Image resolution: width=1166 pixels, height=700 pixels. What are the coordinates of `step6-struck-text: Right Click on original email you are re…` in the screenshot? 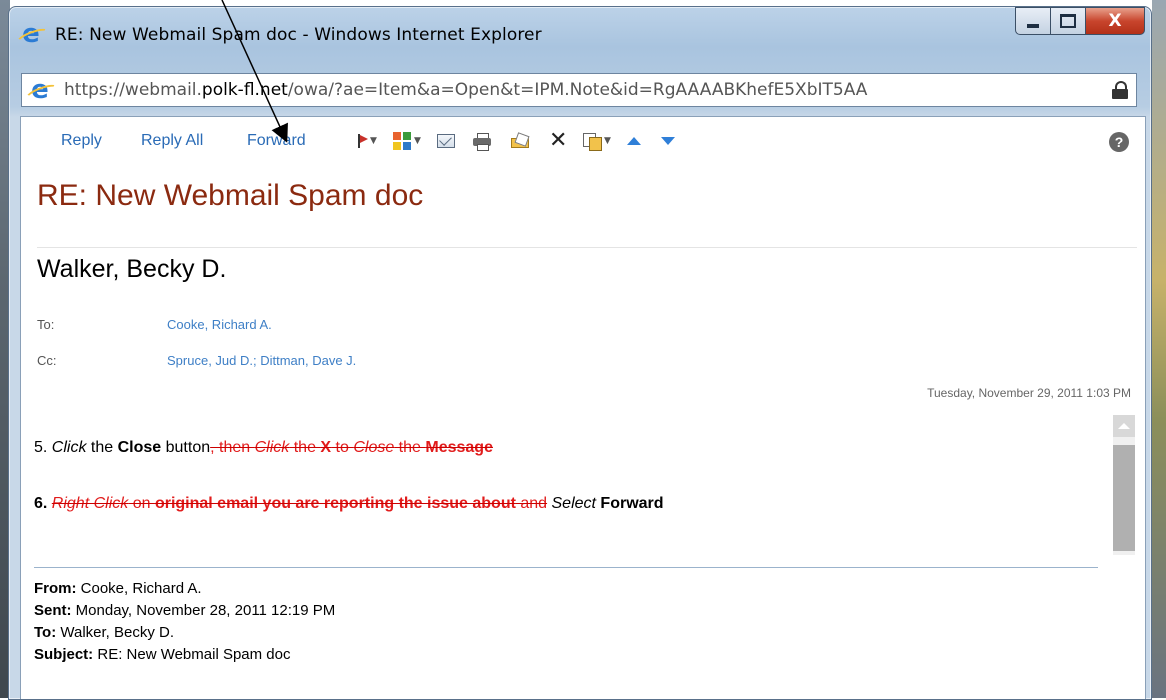 It's located at (299, 503).